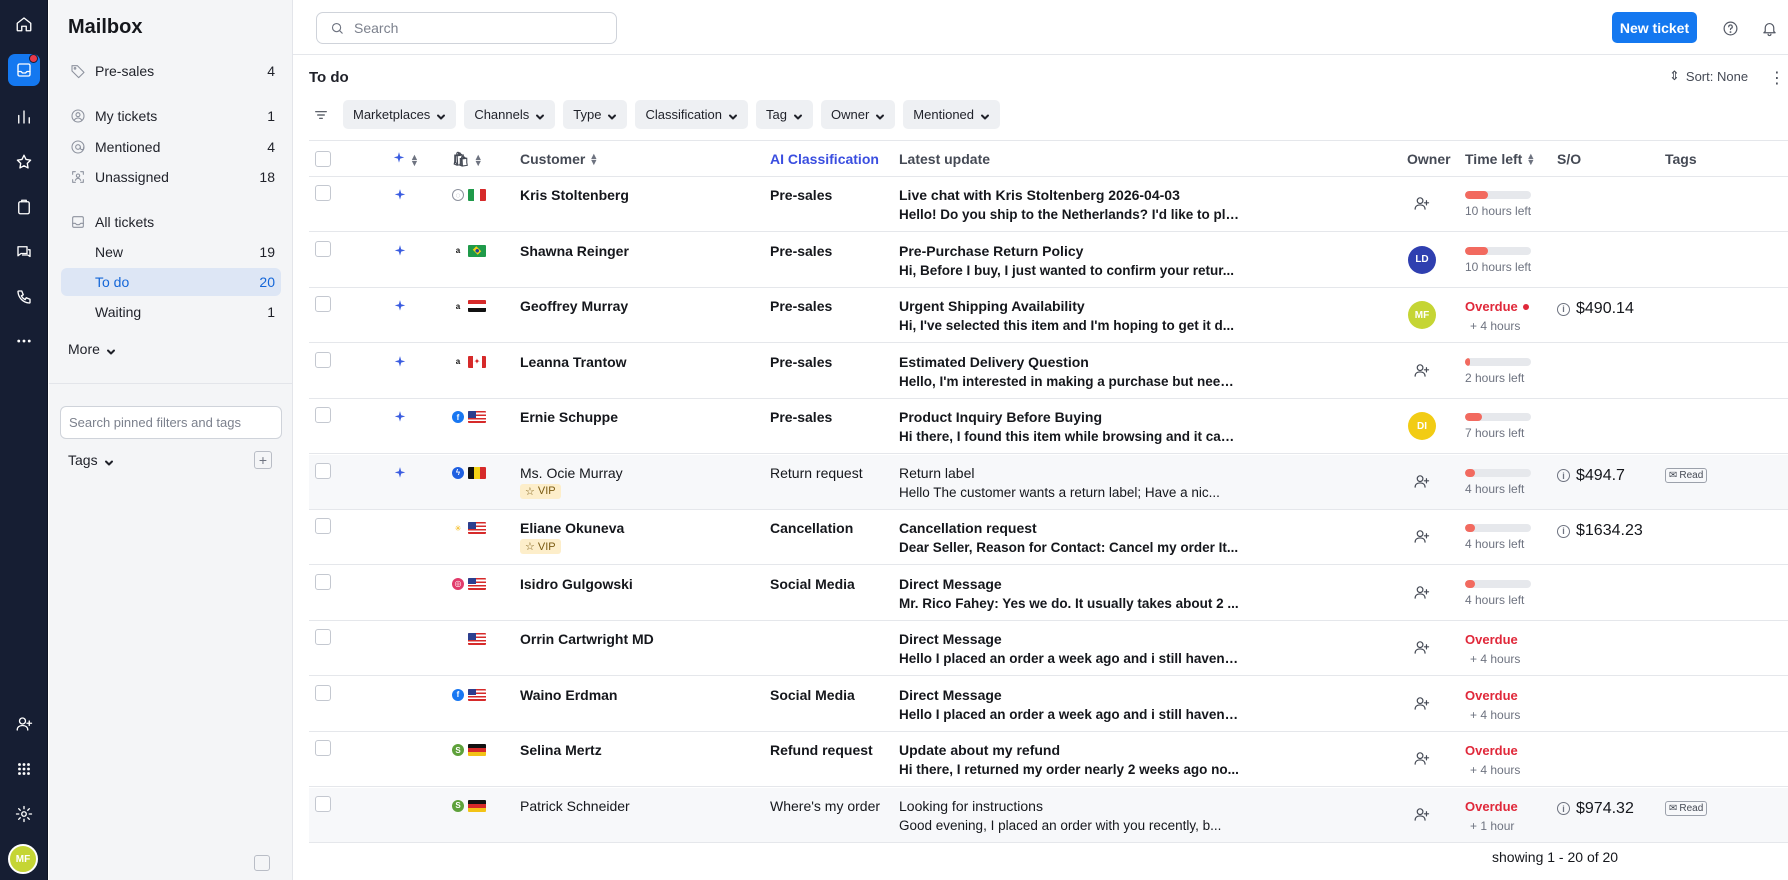 This screenshot has width=1788, height=880. I want to click on home-icon, so click(24, 24).